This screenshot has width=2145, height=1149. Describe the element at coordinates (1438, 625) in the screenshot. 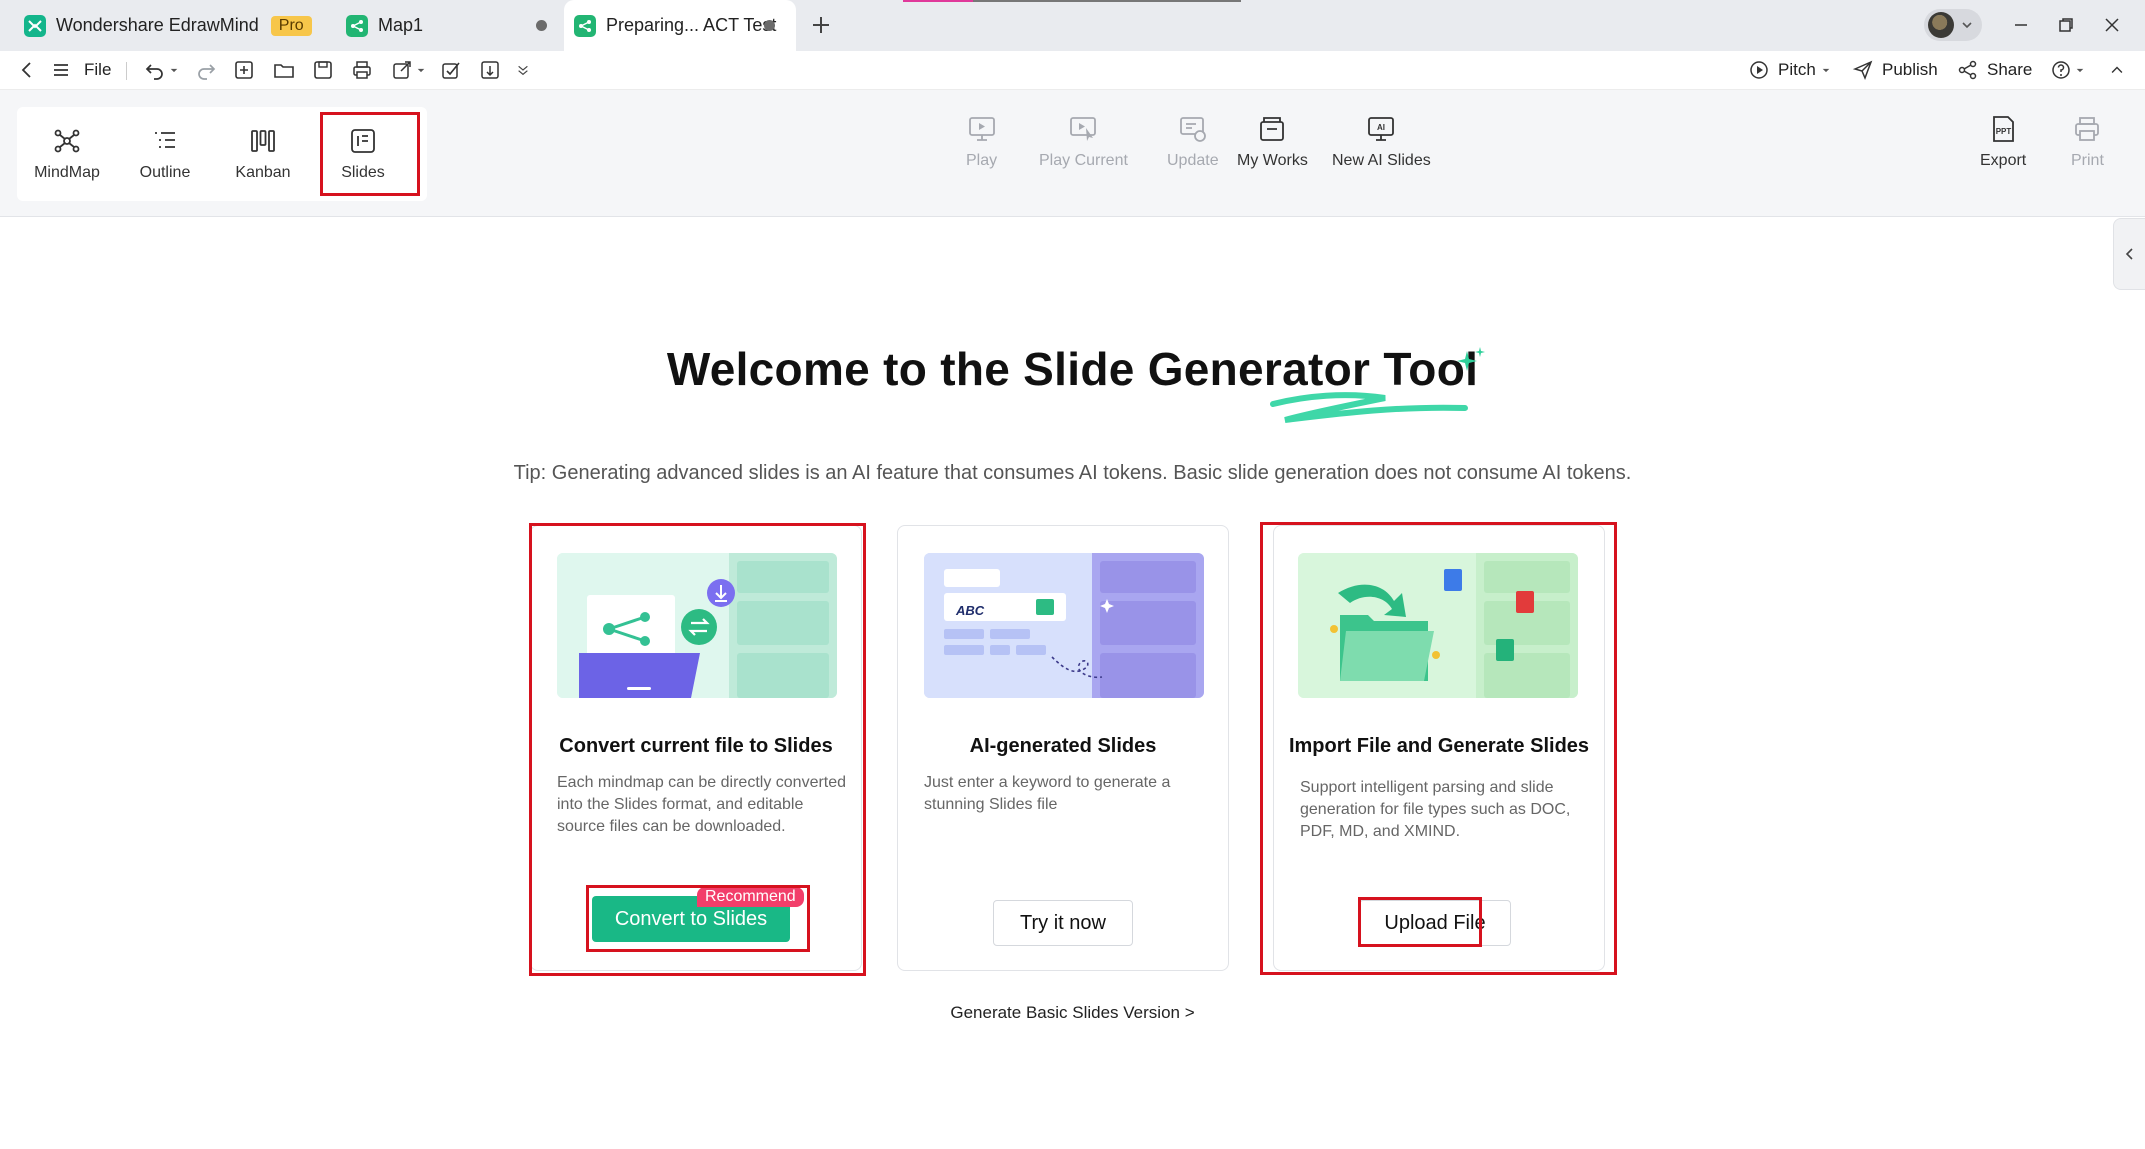

I see `import-illustration` at that location.